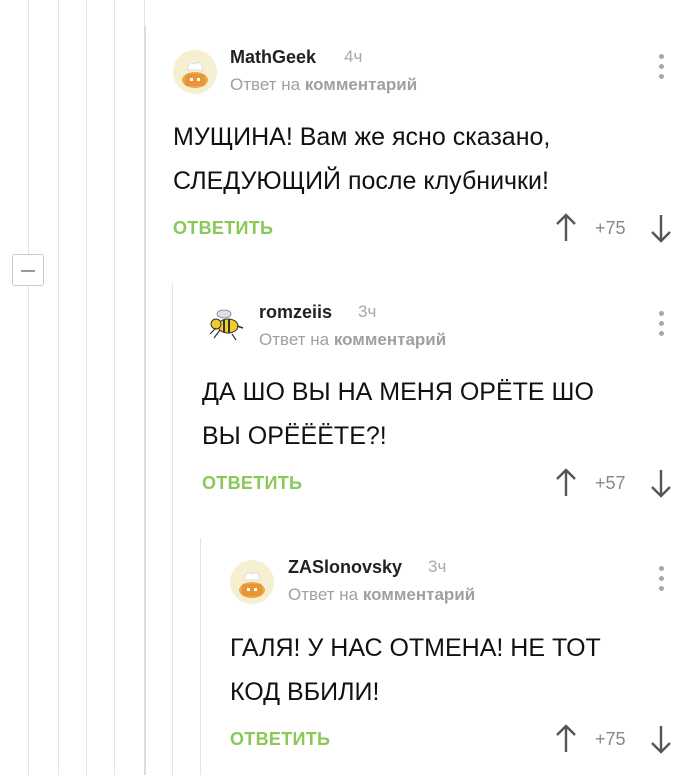 The image size is (700, 775). Describe the element at coordinates (28, 270) in the screenshot. I see `collapse-thread-button` at that location.